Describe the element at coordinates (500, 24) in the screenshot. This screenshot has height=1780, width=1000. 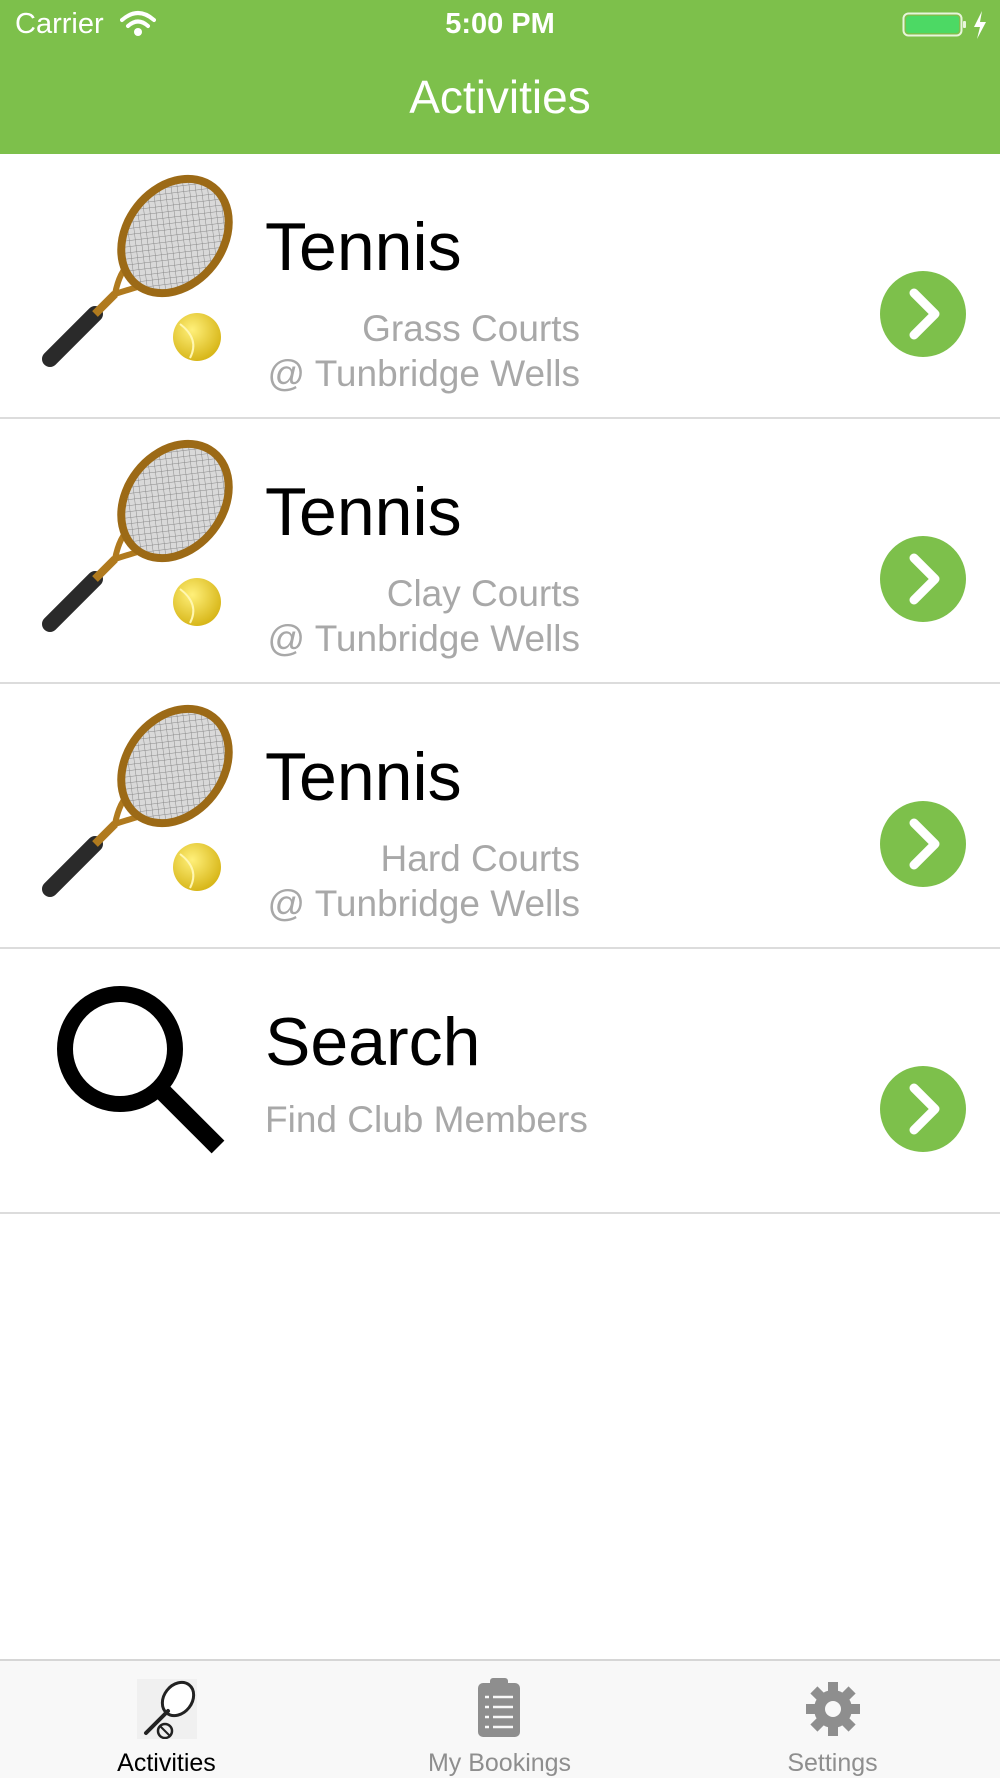
I see `status-time: 5:00 PM` at that location.